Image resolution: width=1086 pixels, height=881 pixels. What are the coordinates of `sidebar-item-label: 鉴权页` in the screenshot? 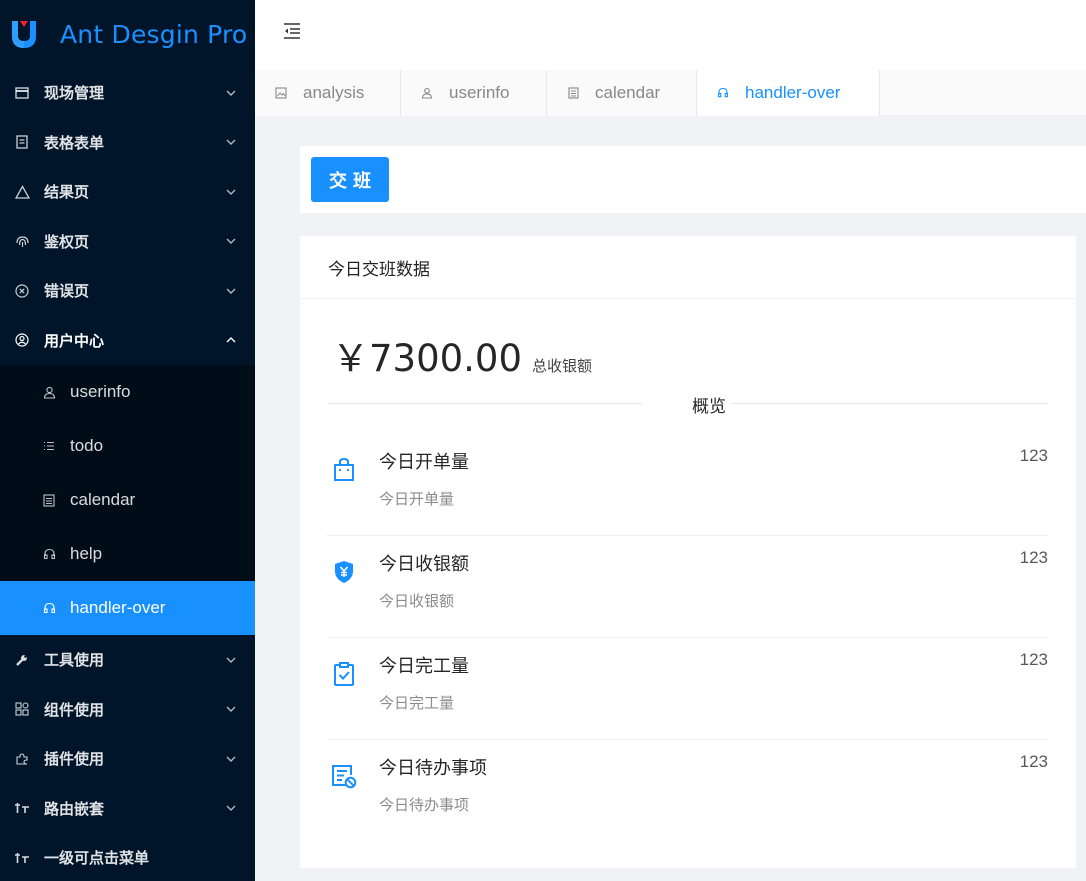 It's located at (67, 242).